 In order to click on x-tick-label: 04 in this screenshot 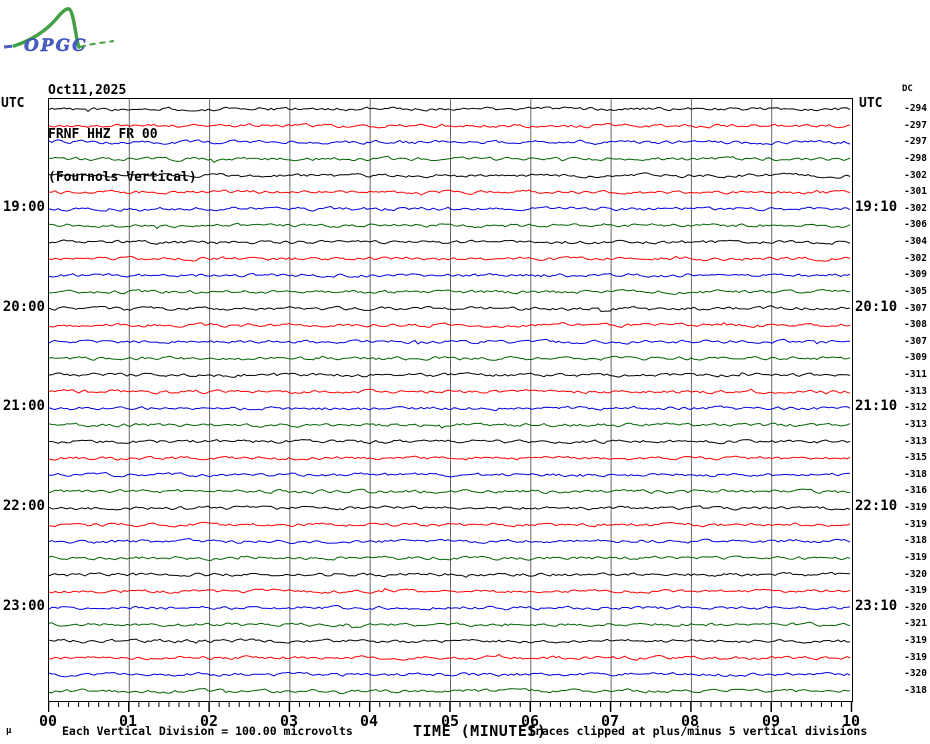, I will do `click(369, 721)`.